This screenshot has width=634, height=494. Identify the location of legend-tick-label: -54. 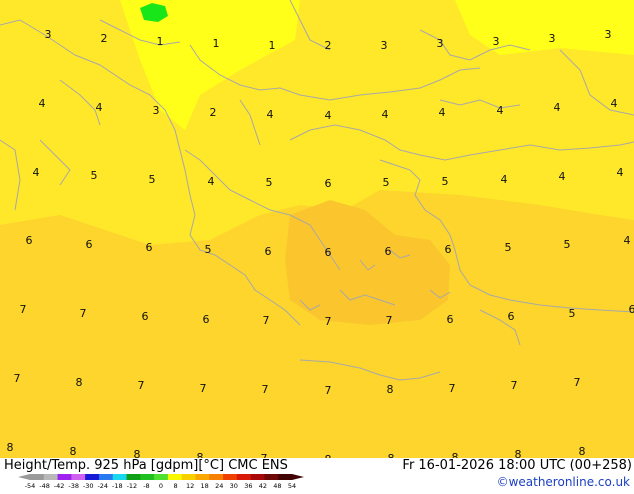
(30, 486).